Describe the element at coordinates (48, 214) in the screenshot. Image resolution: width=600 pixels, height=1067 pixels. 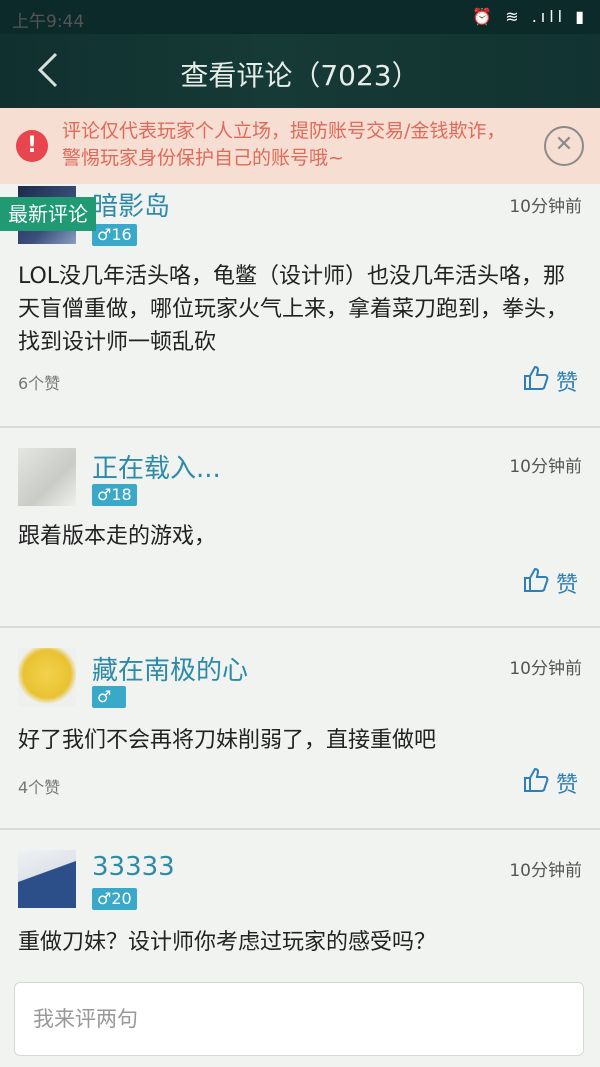
I see `latest-comments-badge: 最新评论` at that location.